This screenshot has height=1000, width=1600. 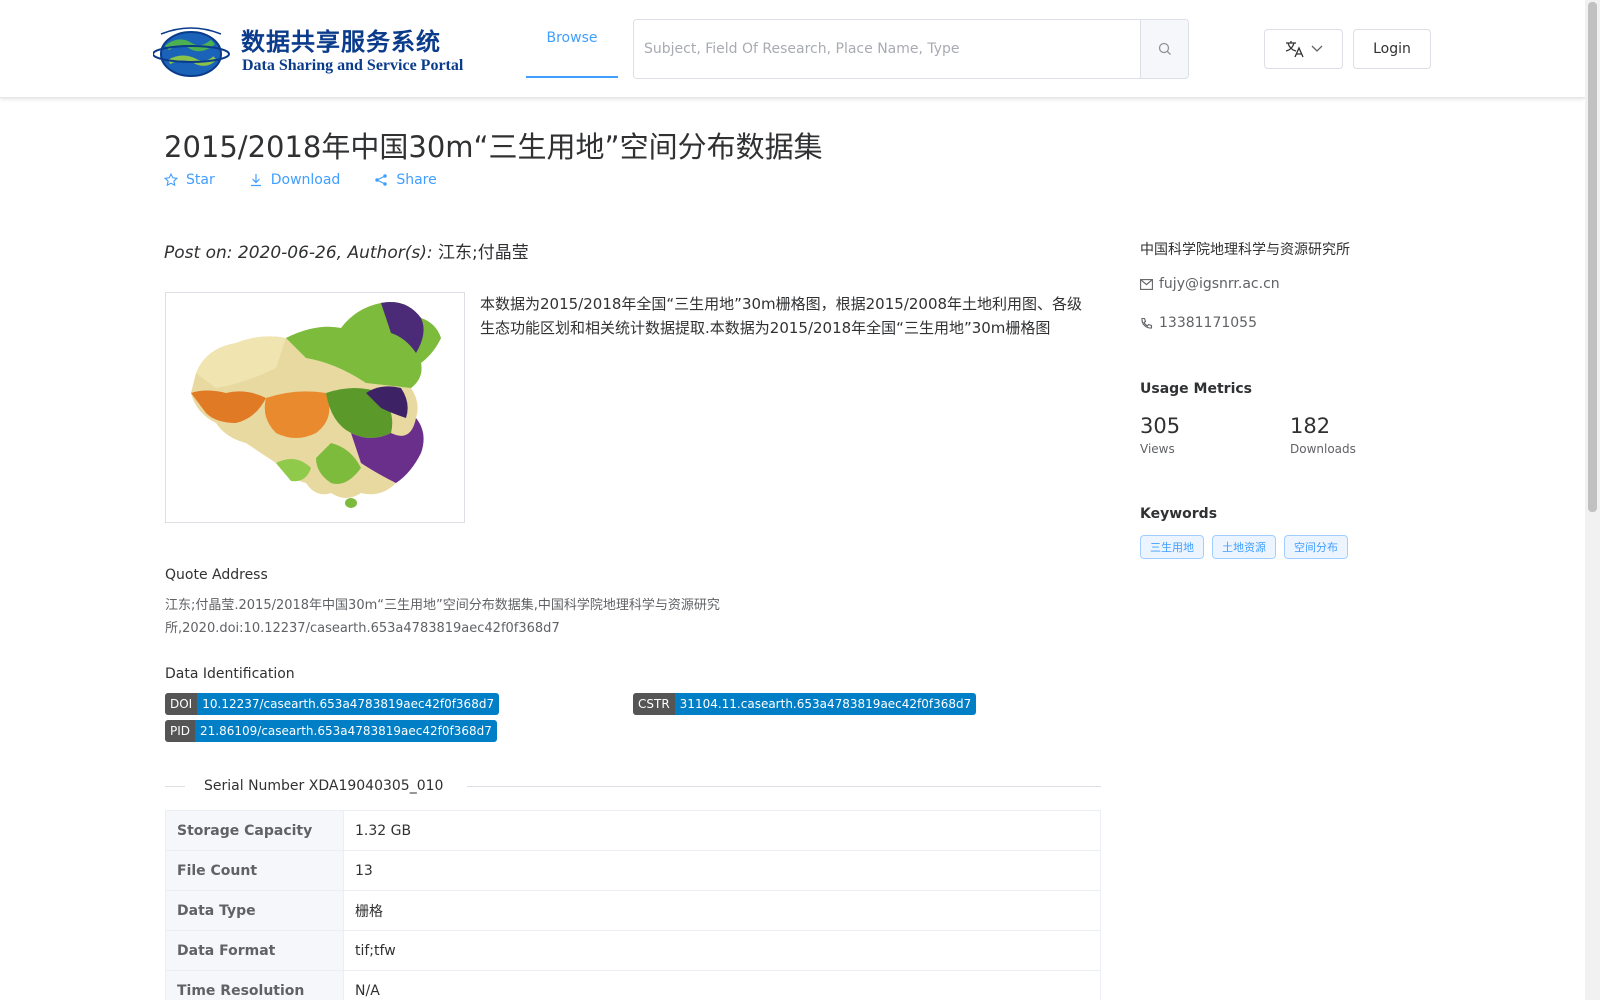 I want to click on translate-icon, so click(x=1294, y=49).